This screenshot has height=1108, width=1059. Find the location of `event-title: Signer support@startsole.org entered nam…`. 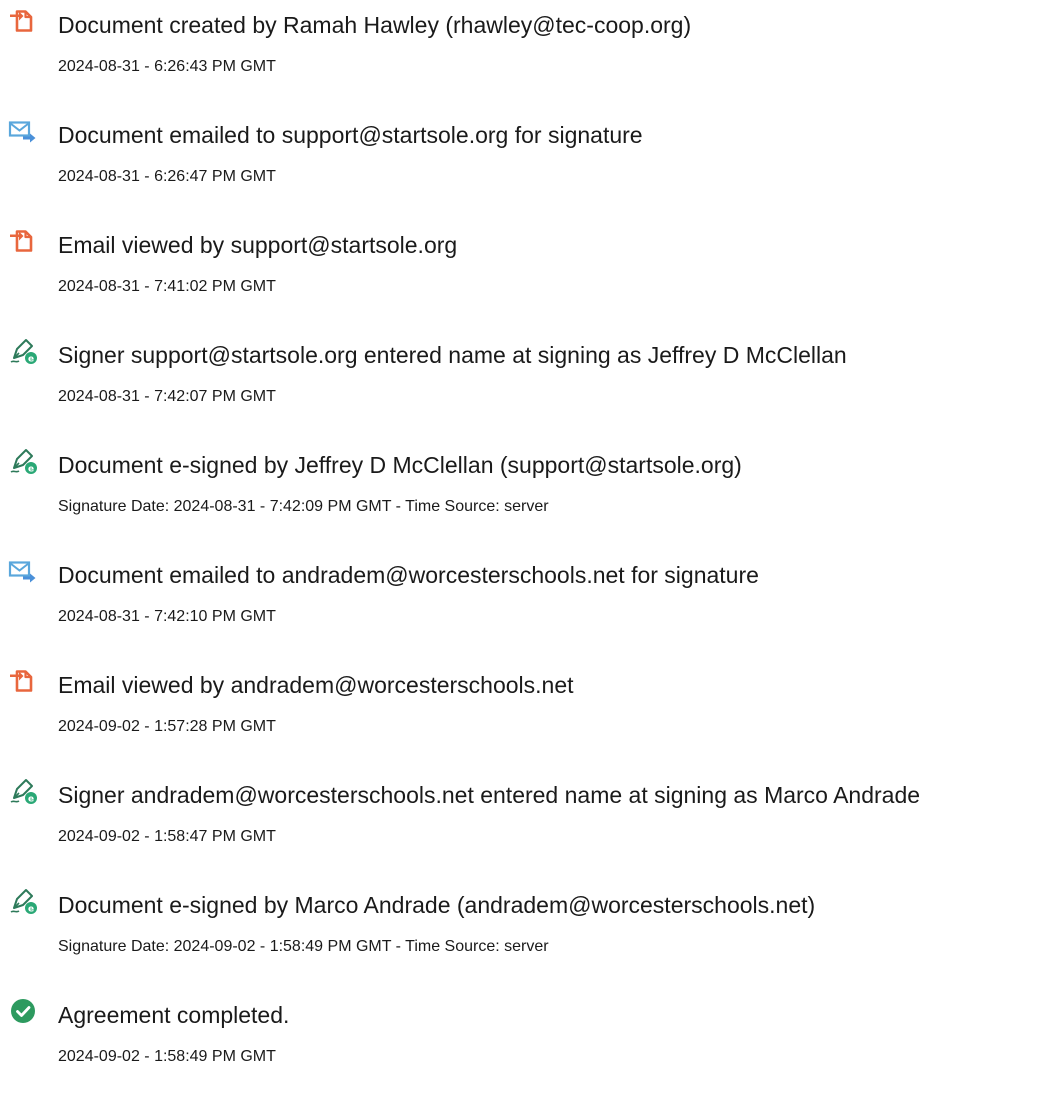

event-title: Signer support@startsole.org entered nam… is located at coordinates (452, 355).